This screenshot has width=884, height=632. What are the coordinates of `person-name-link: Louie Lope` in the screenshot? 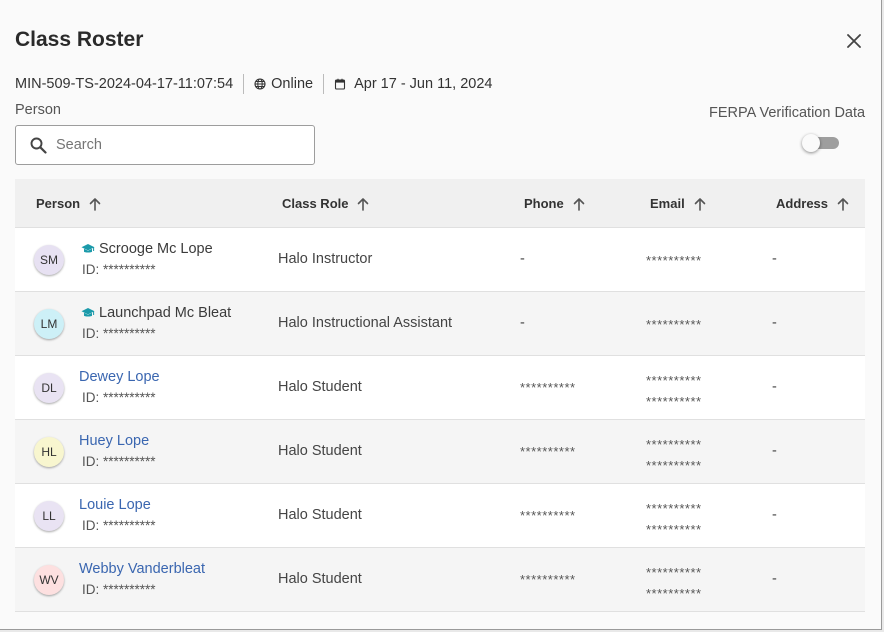 It's located at (115, 505).